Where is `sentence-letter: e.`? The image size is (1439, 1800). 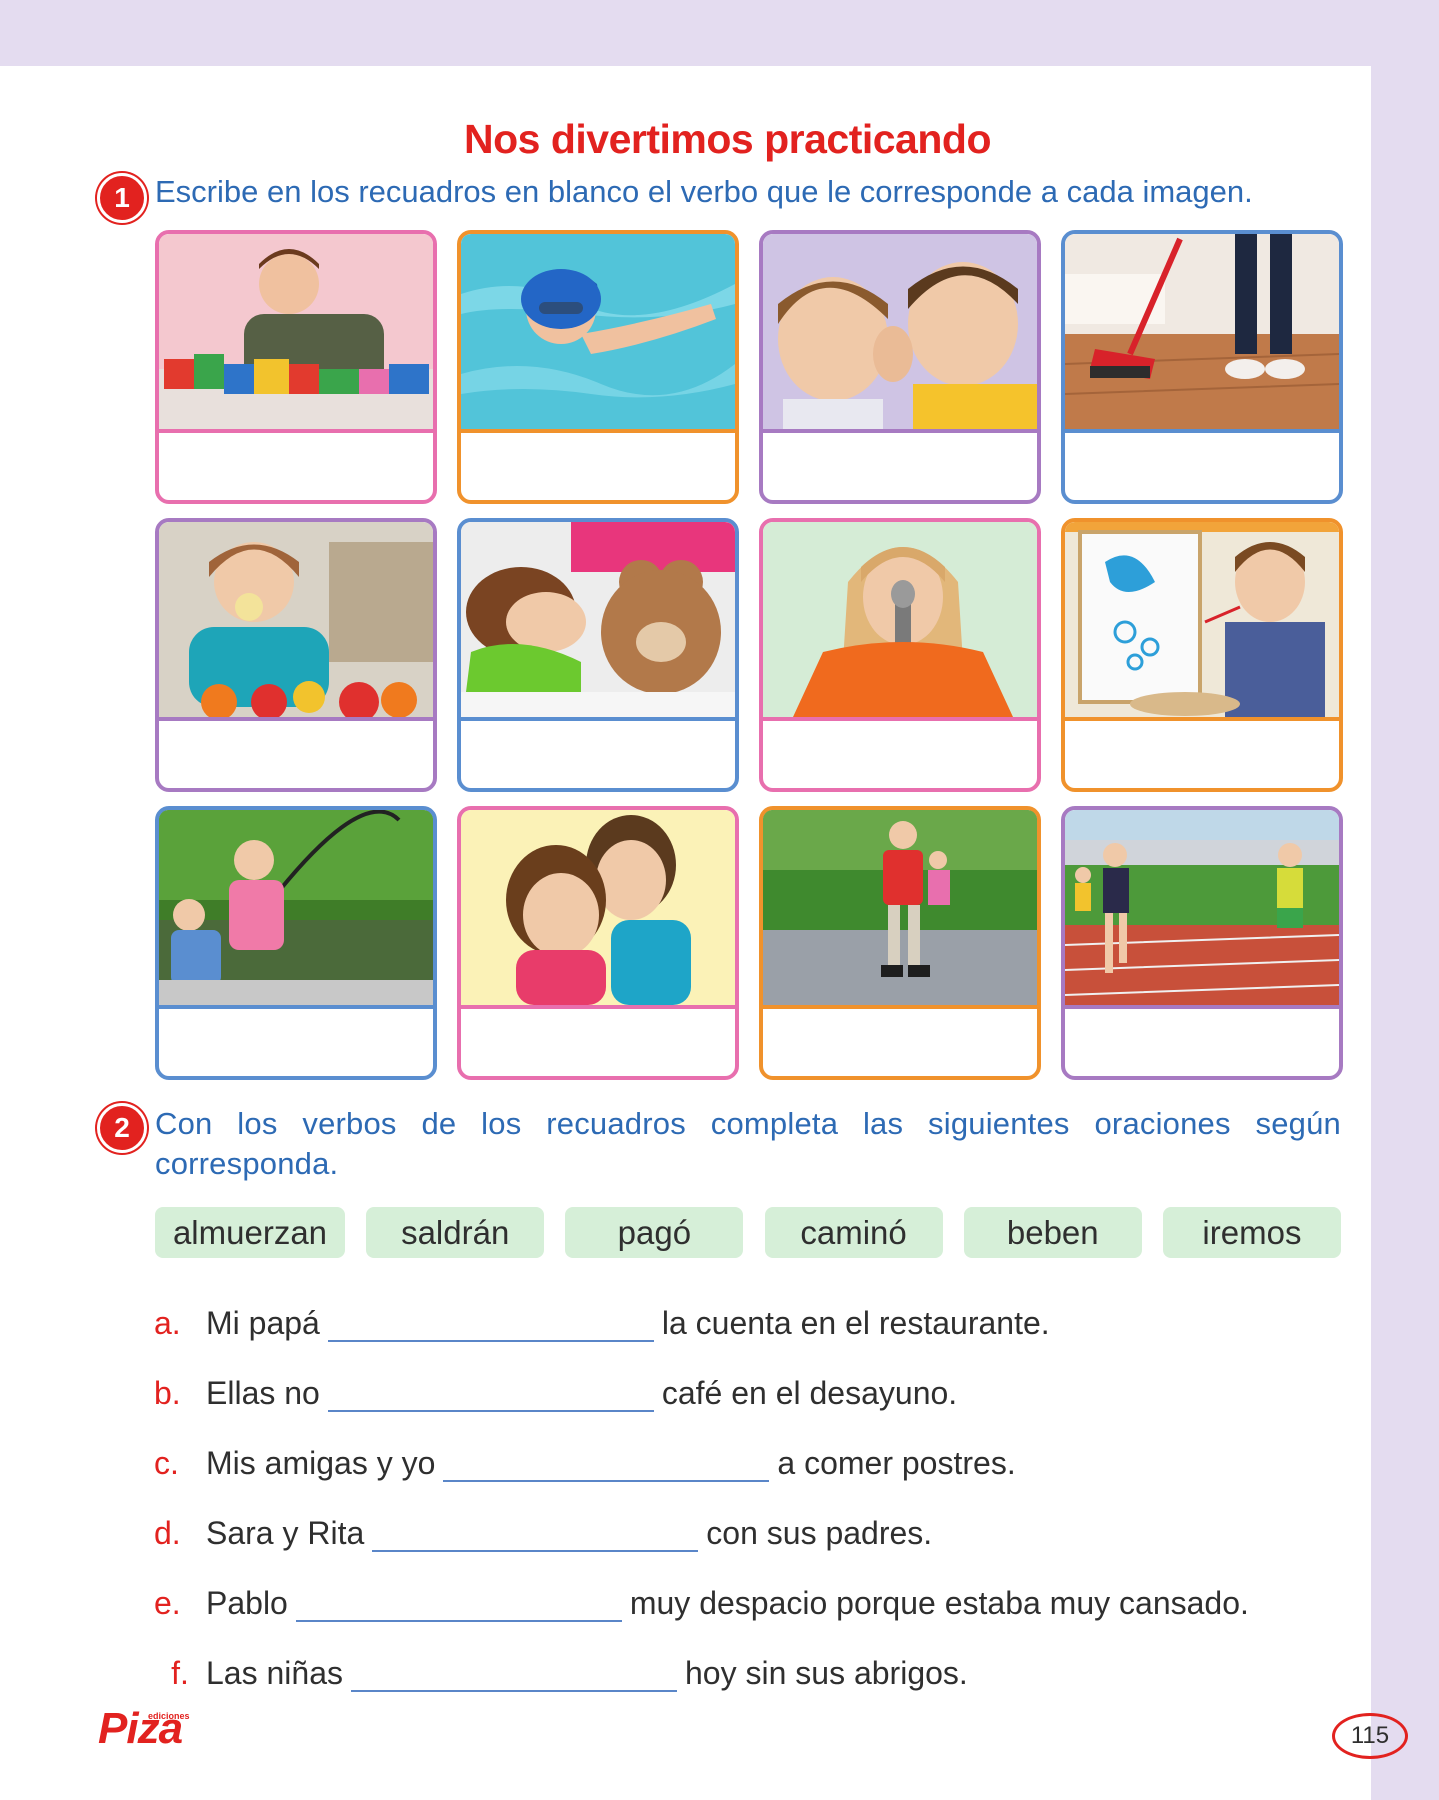
sentence-letter: e. is located at coordinates (167, 1603).